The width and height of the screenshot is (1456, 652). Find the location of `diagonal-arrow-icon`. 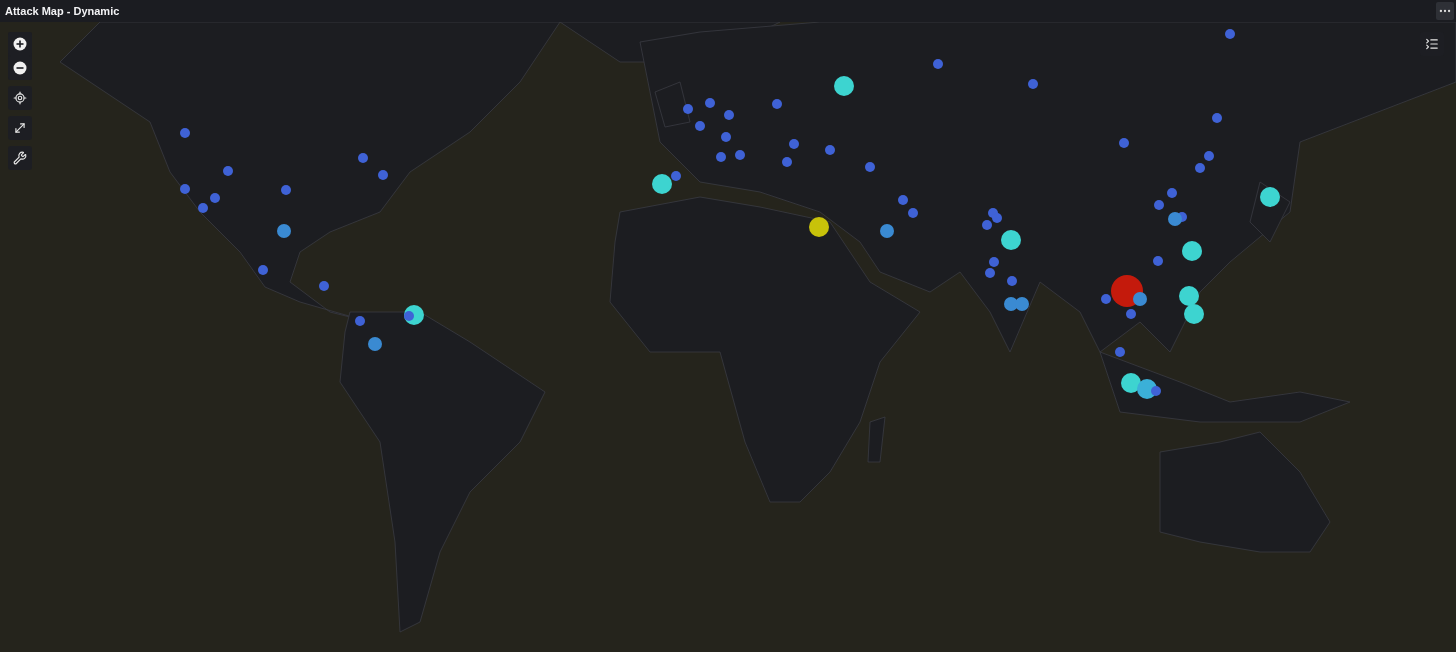

diagonal-arrow-icon is located at coordinates (20, 128).